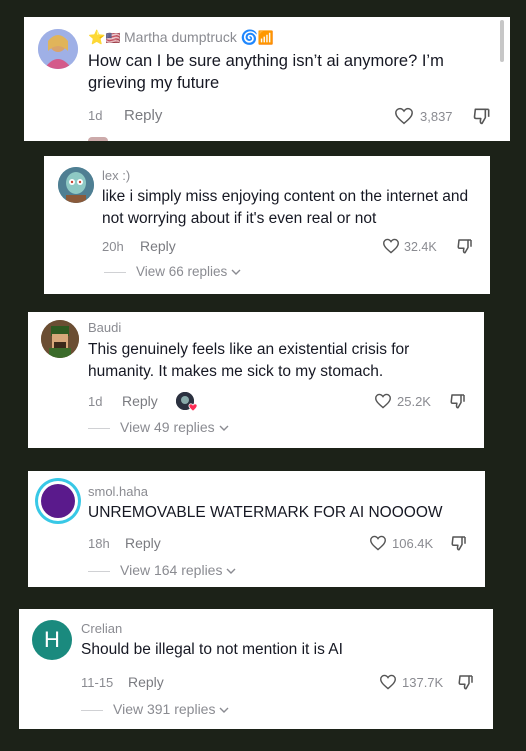 This screenshot has width=526, height=751. What do you see at coordinates (436, 116) in the screenshot?
I see `like-count: 3,837` at bounding box center [436, 116].